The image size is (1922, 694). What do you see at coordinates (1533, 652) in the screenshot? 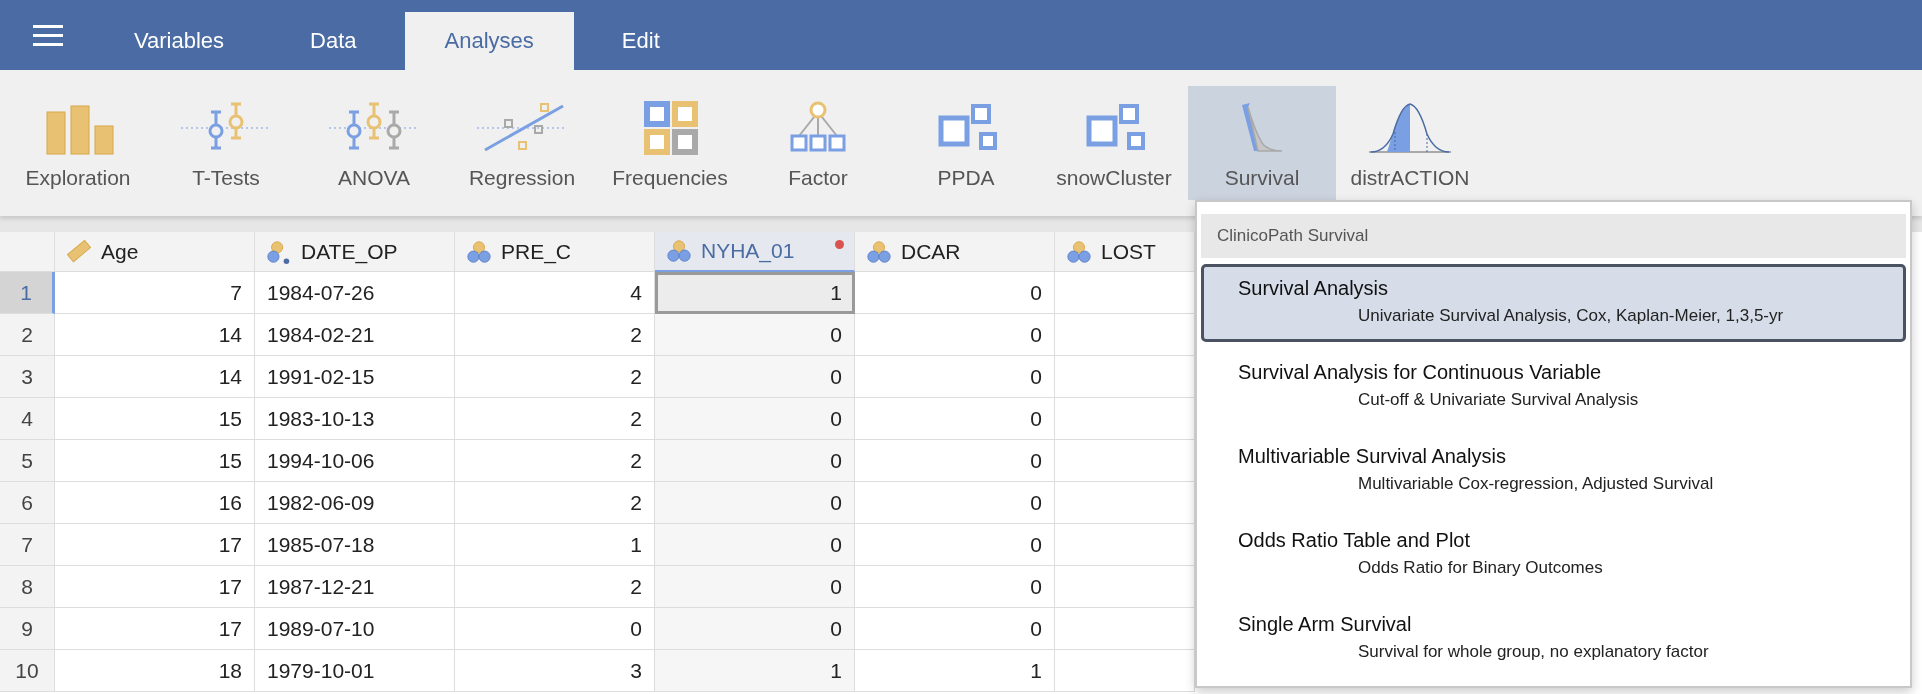
I see `menu-item-description: Survival for whole group, no explanatory factor` at bounding box center [1533, 652].